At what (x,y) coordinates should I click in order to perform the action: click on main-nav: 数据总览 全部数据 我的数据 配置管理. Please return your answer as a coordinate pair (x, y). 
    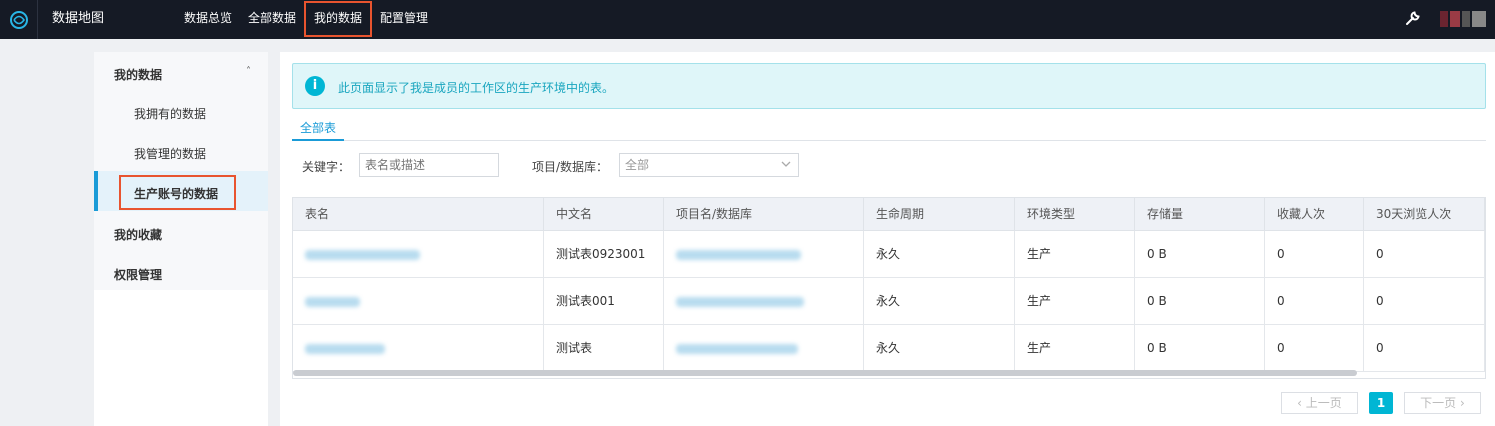
    Looking at the image, I should click on (306, 19).